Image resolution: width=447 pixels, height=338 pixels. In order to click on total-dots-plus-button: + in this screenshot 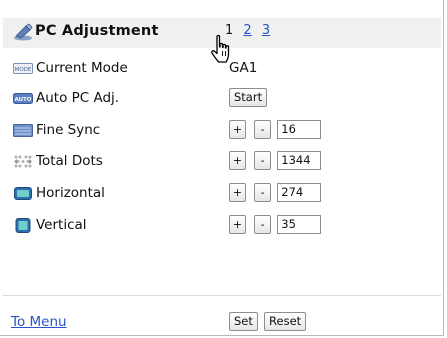, I will do `click(237, 160)`.